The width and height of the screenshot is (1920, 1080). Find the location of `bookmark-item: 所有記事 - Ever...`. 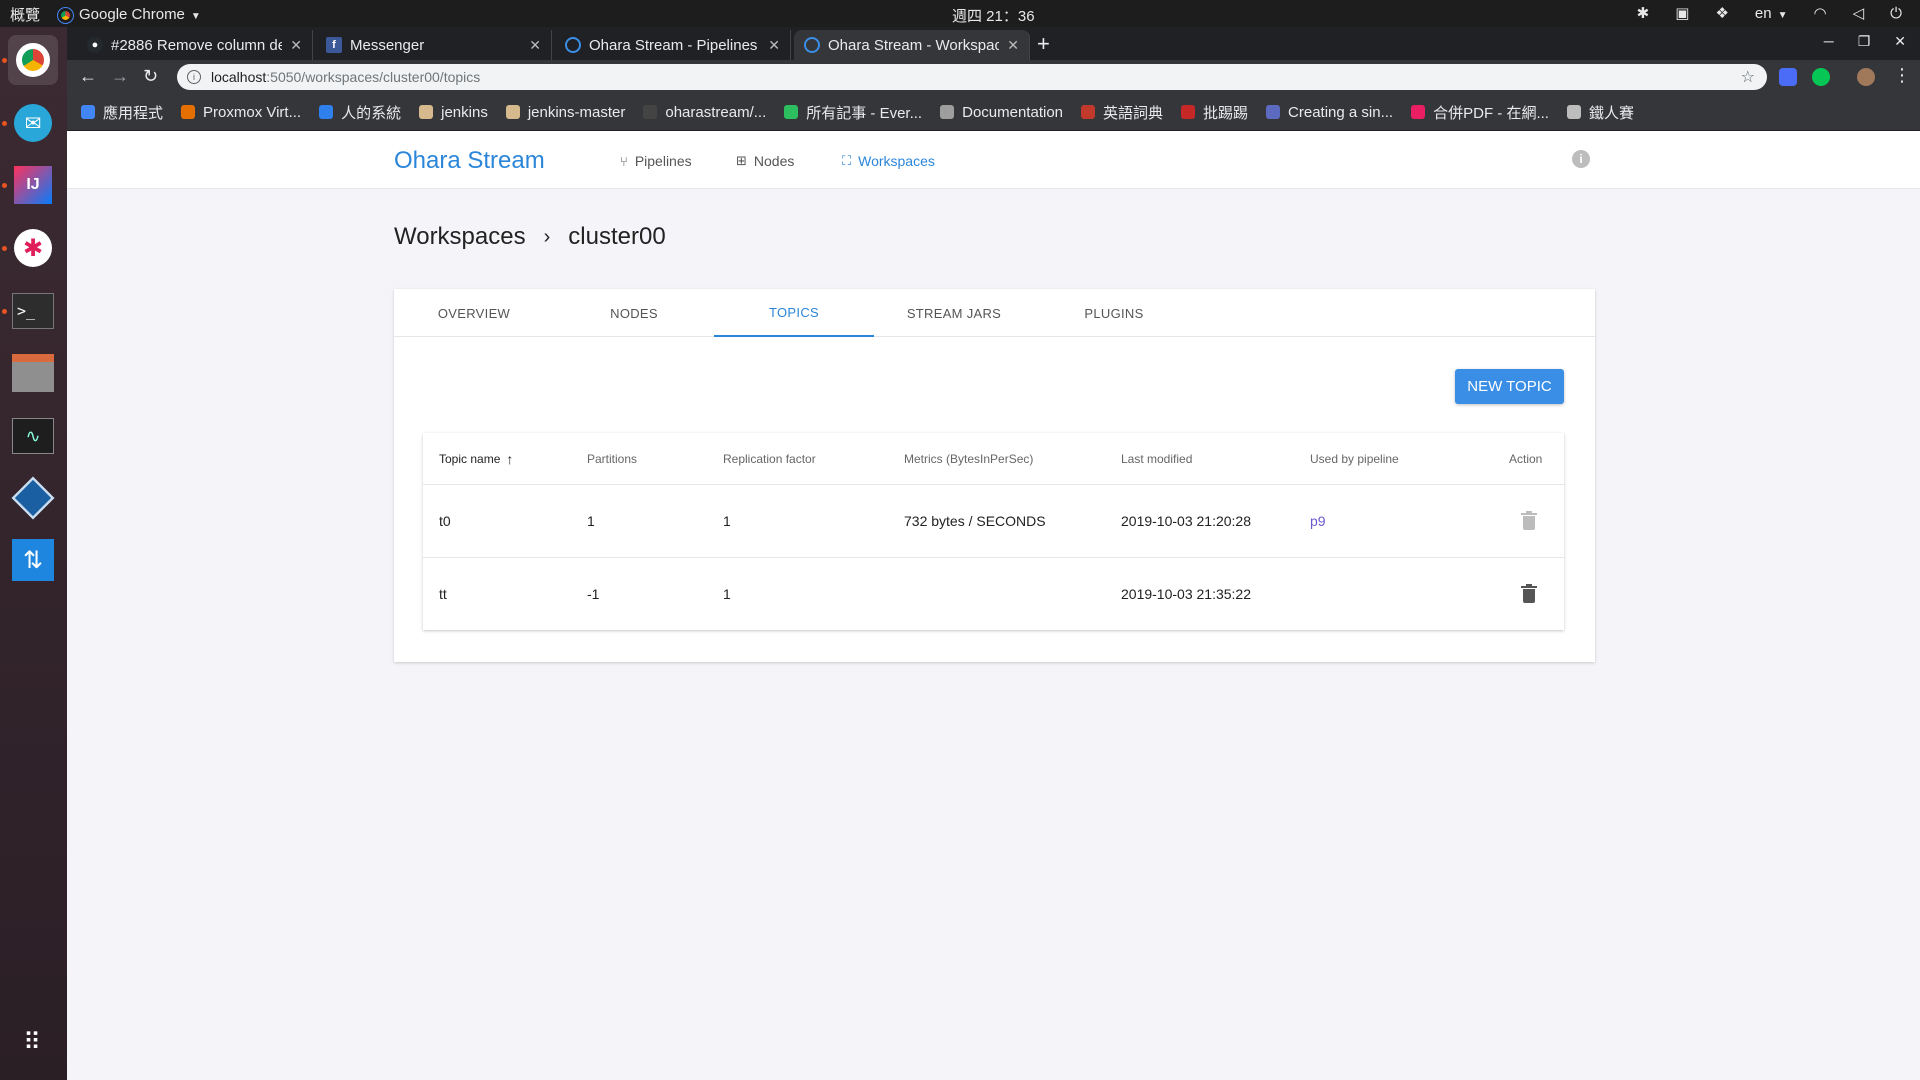

bookmark-item: 所有記事 - Ever... is located at coordinates (853, 112).